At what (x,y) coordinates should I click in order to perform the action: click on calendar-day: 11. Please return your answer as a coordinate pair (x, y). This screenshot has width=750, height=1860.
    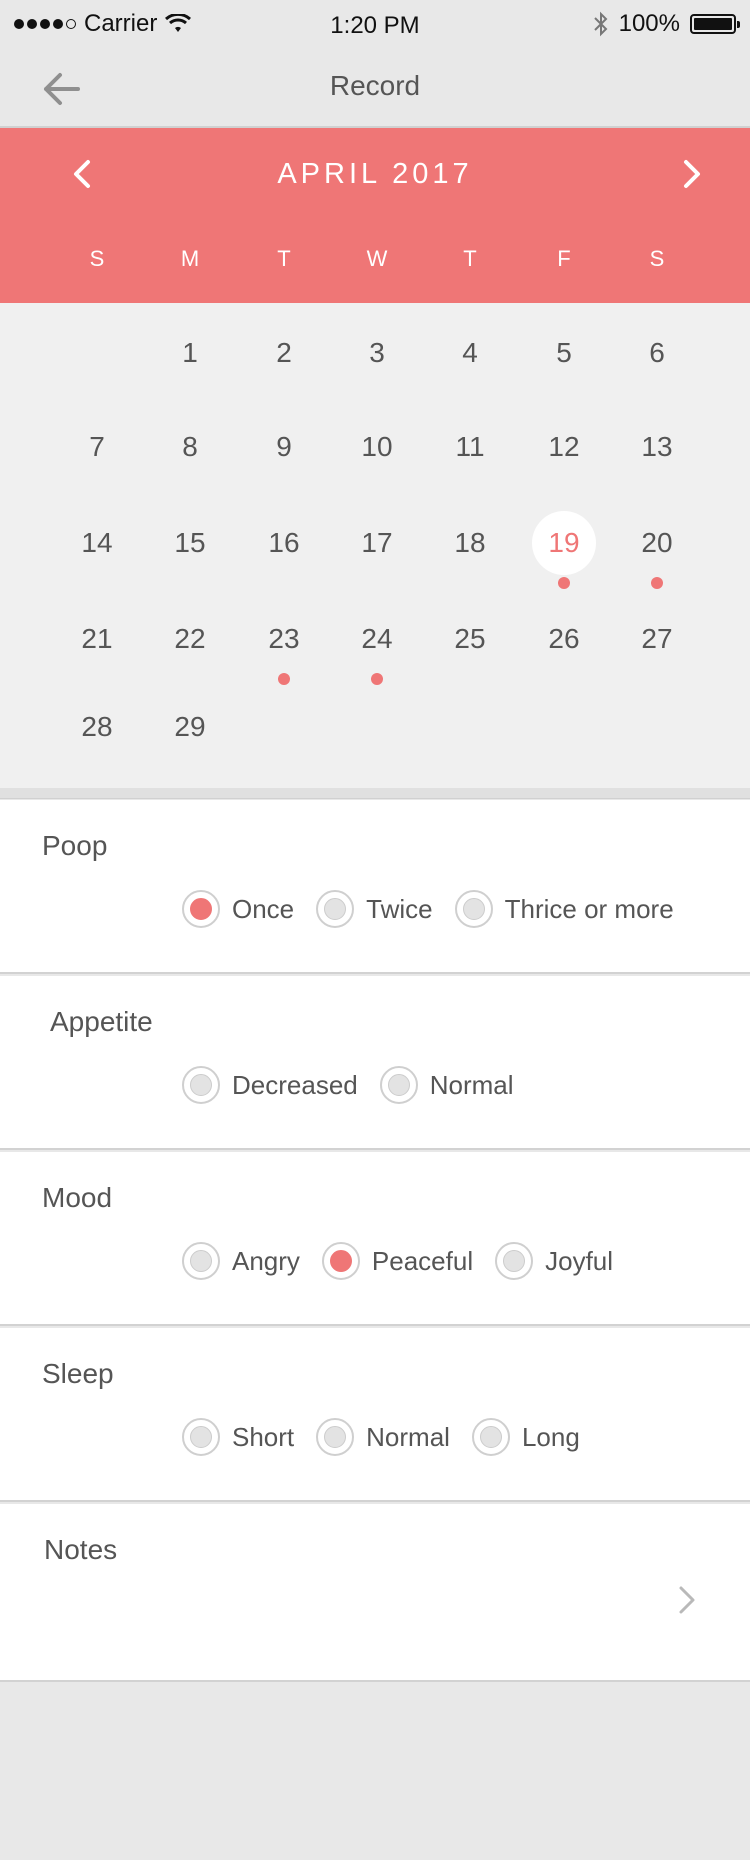
    Looking at the image, I should click on (470, 447).